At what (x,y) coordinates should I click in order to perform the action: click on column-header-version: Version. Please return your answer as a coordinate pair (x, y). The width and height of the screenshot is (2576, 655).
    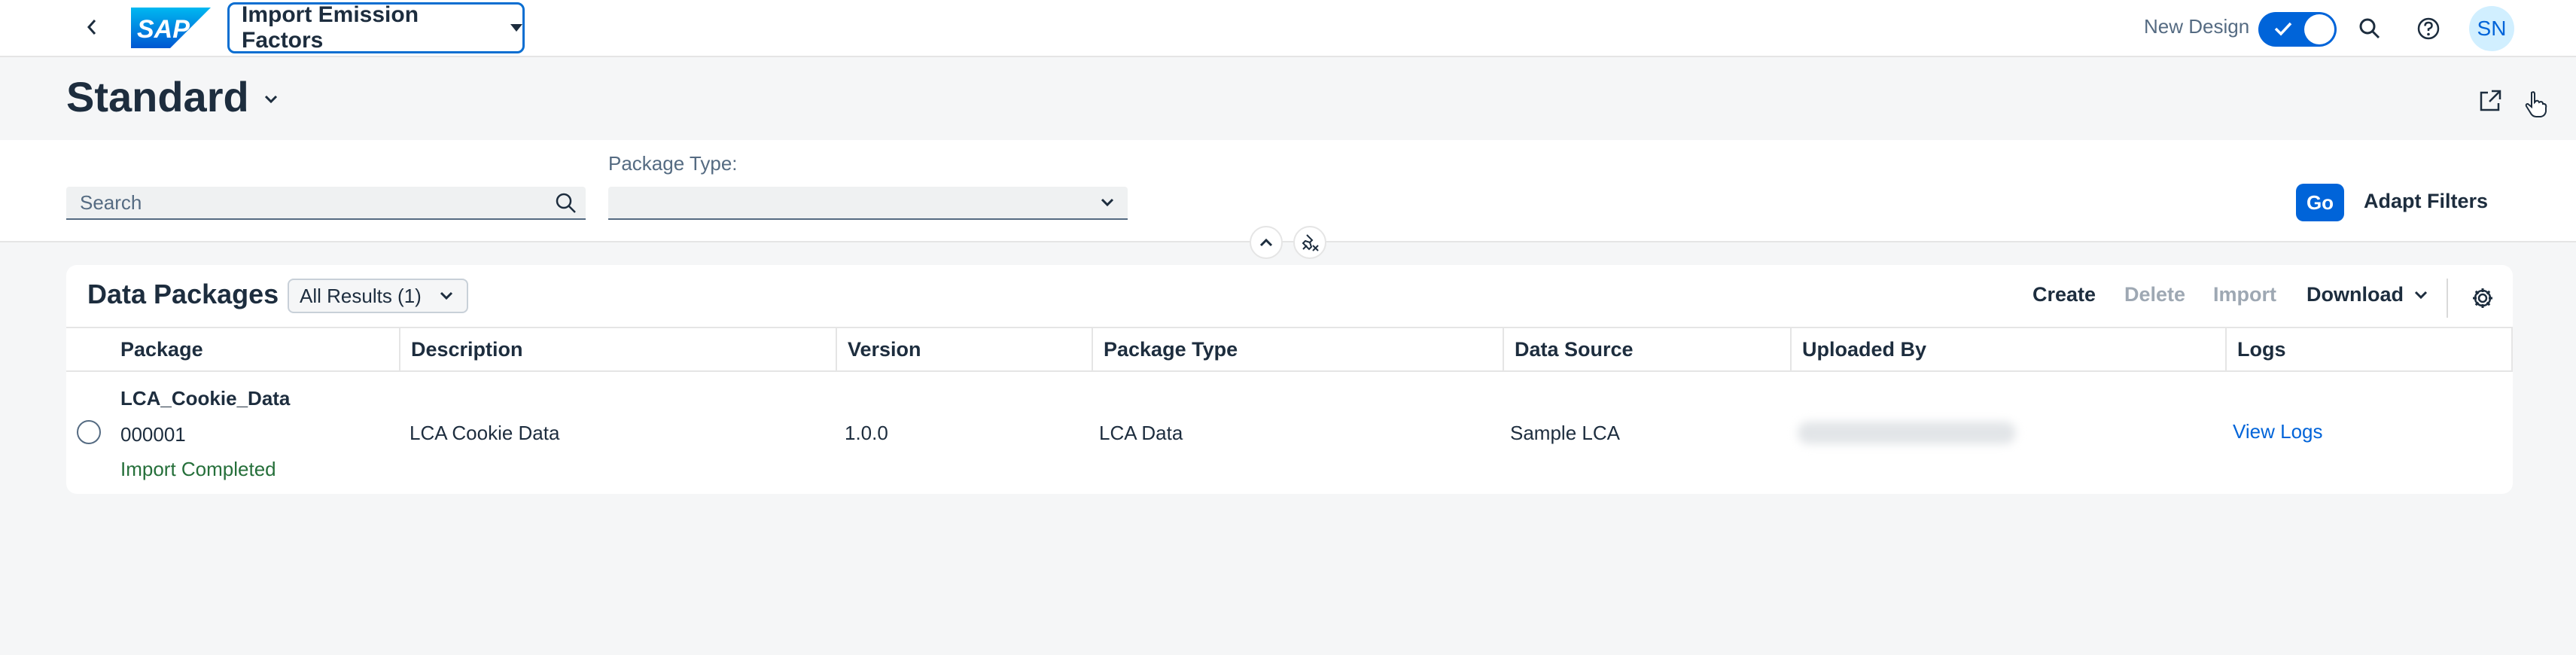
    Looking at the image, I should click on (965, 349).